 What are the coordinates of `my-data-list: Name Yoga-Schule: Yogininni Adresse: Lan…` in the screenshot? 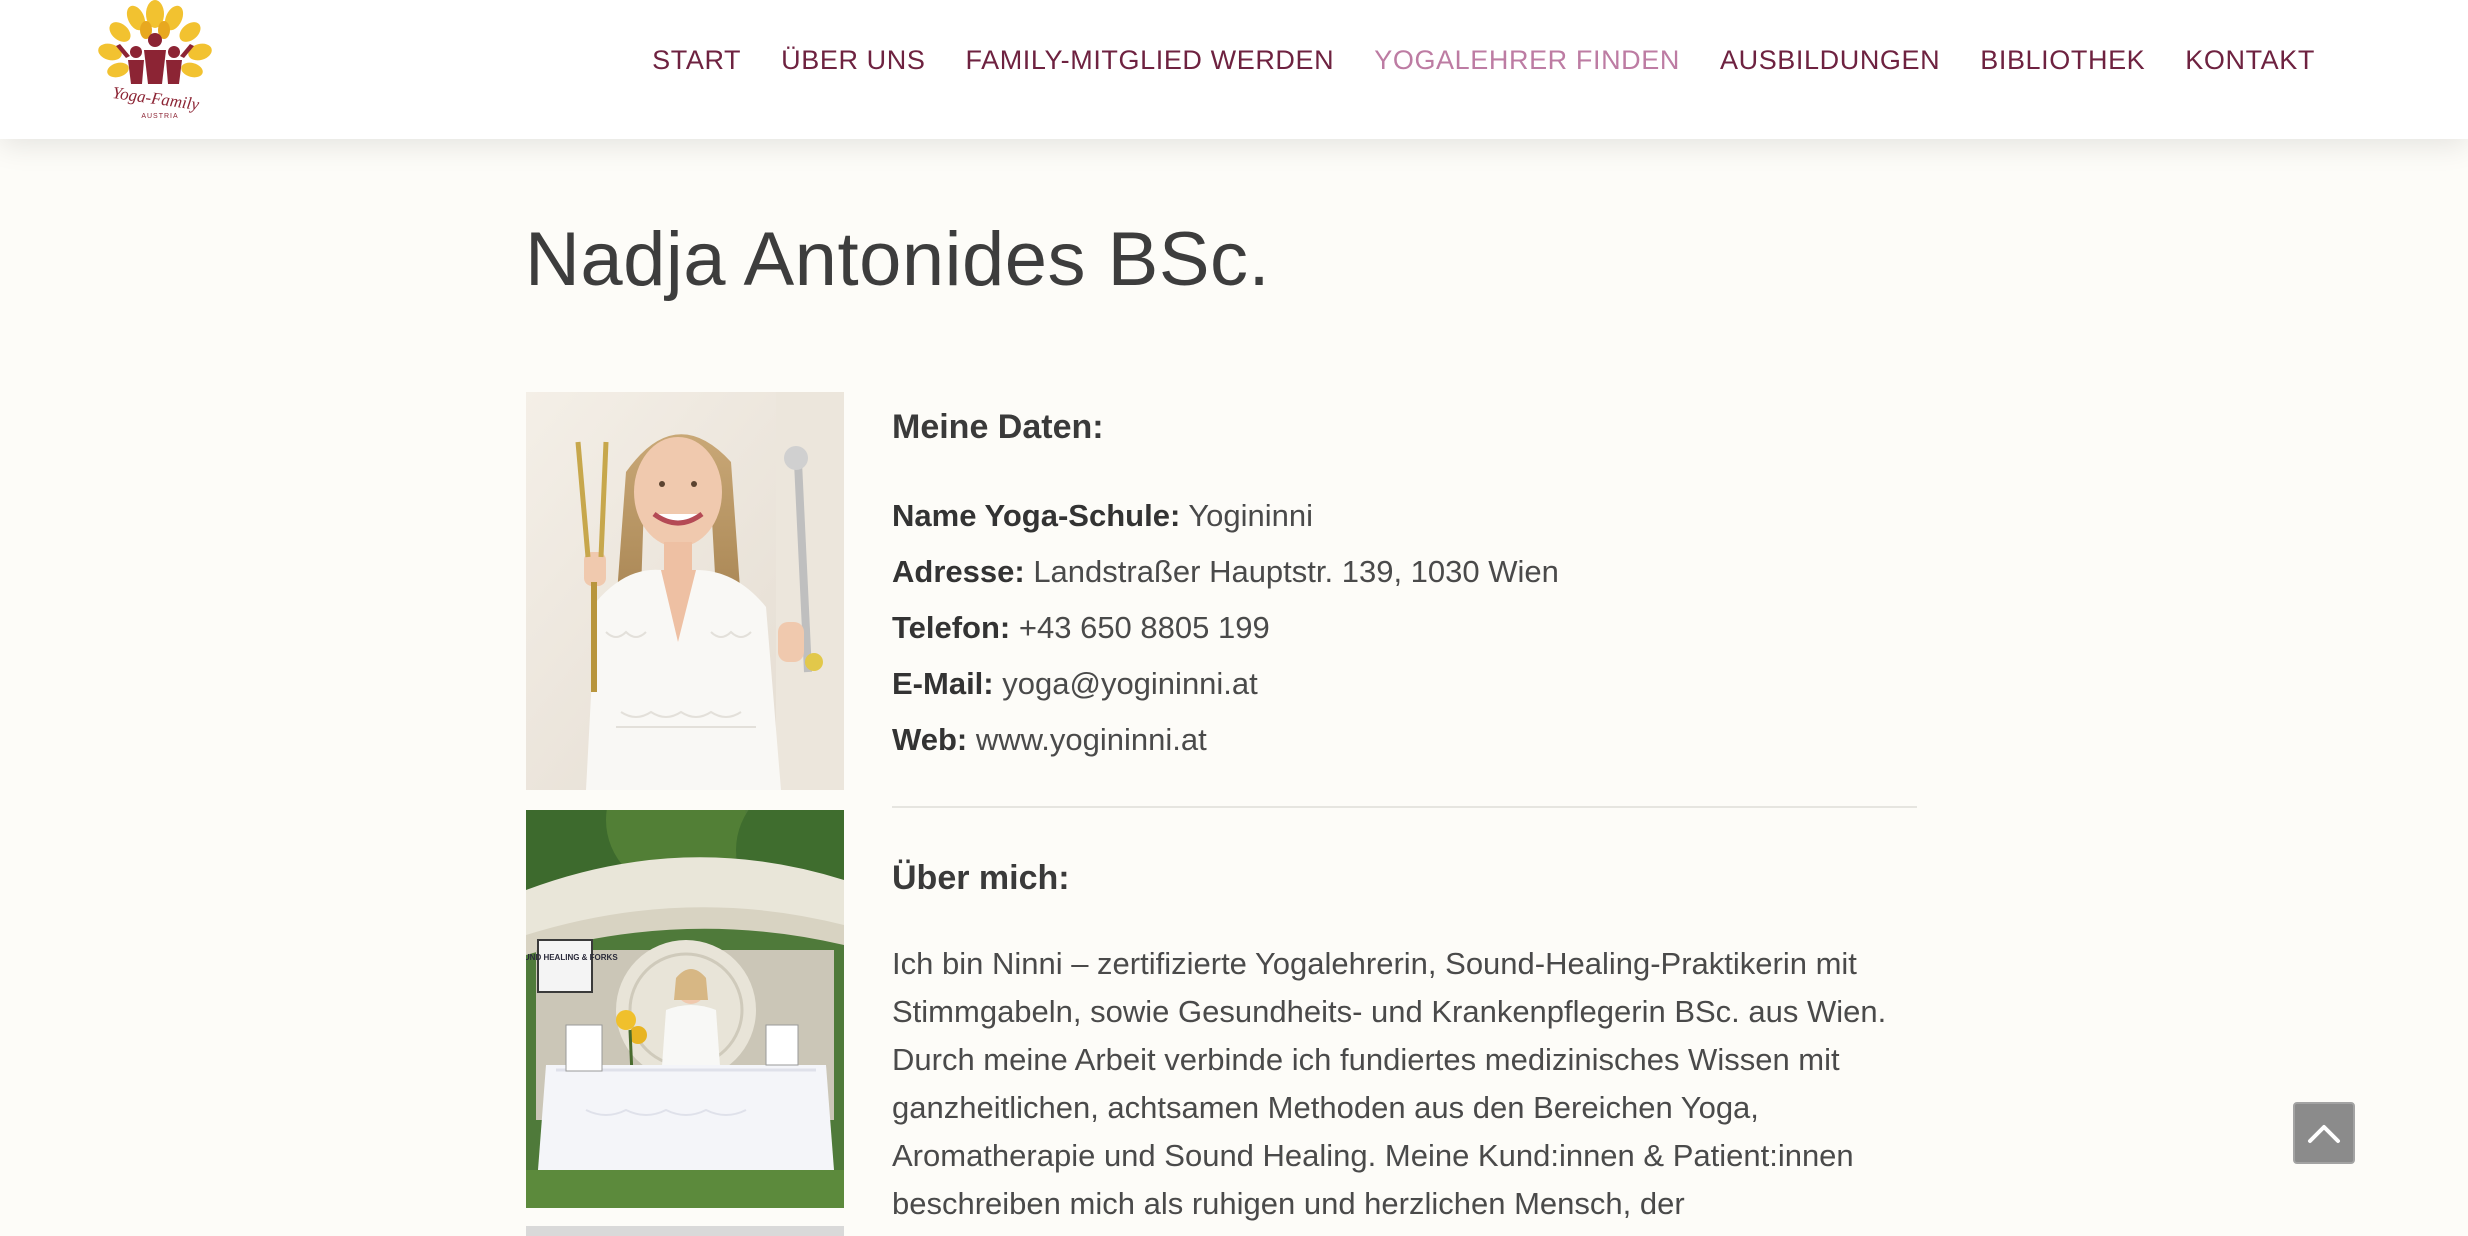 It's located at (1225, 628).